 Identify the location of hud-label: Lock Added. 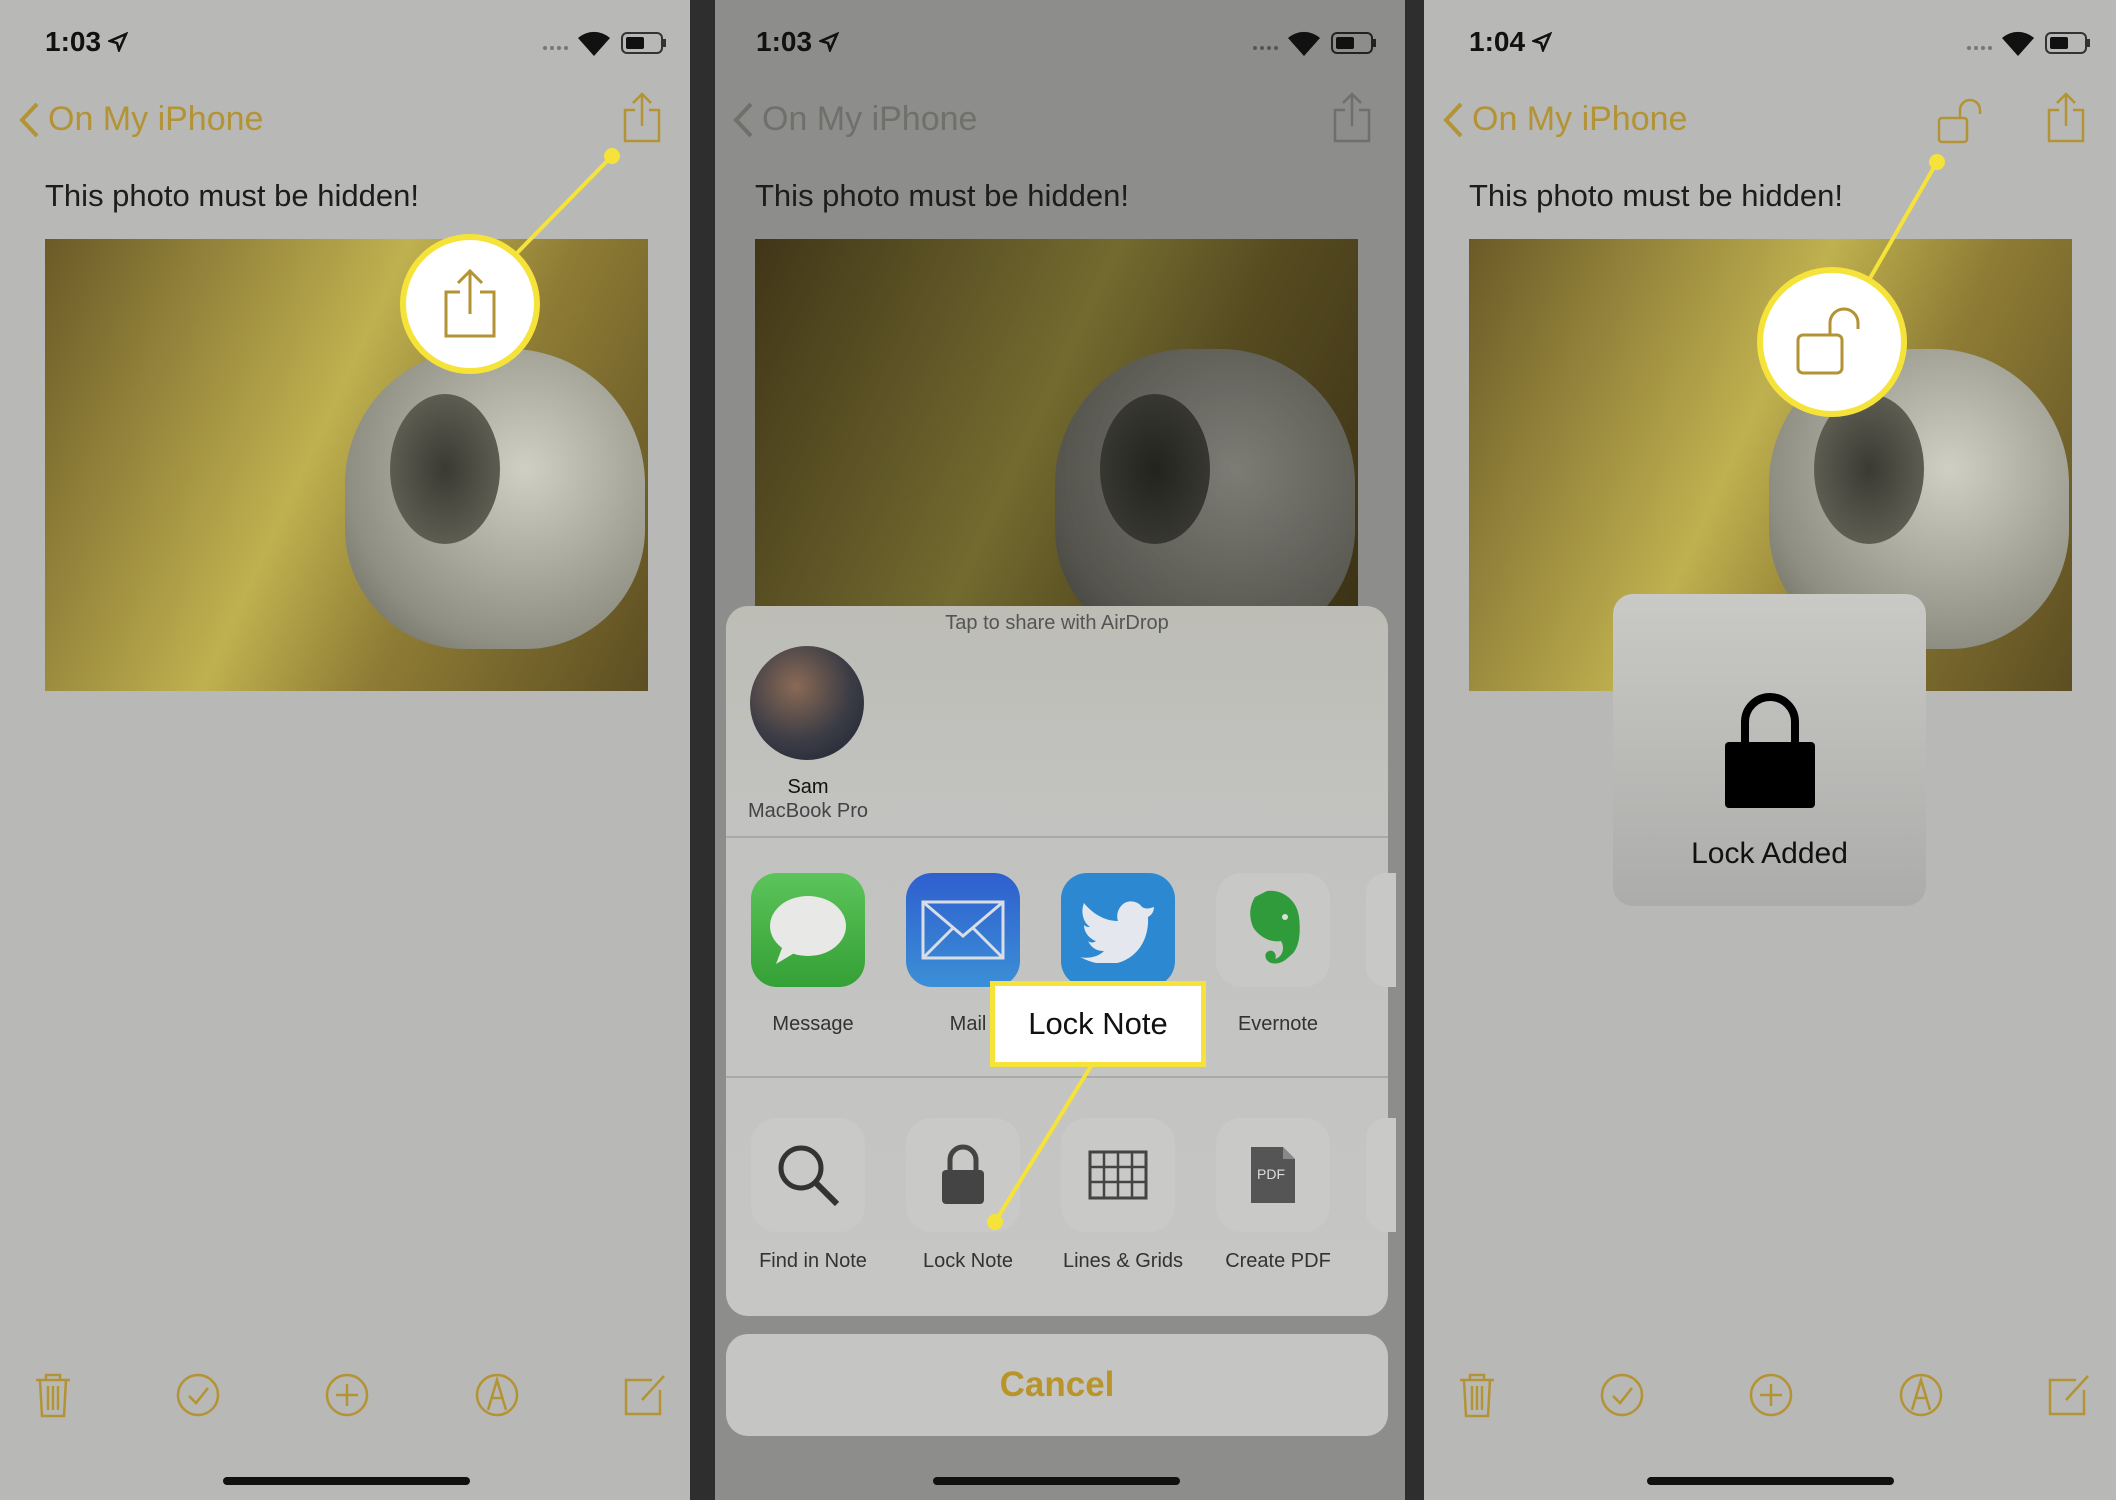
(1769, 853).